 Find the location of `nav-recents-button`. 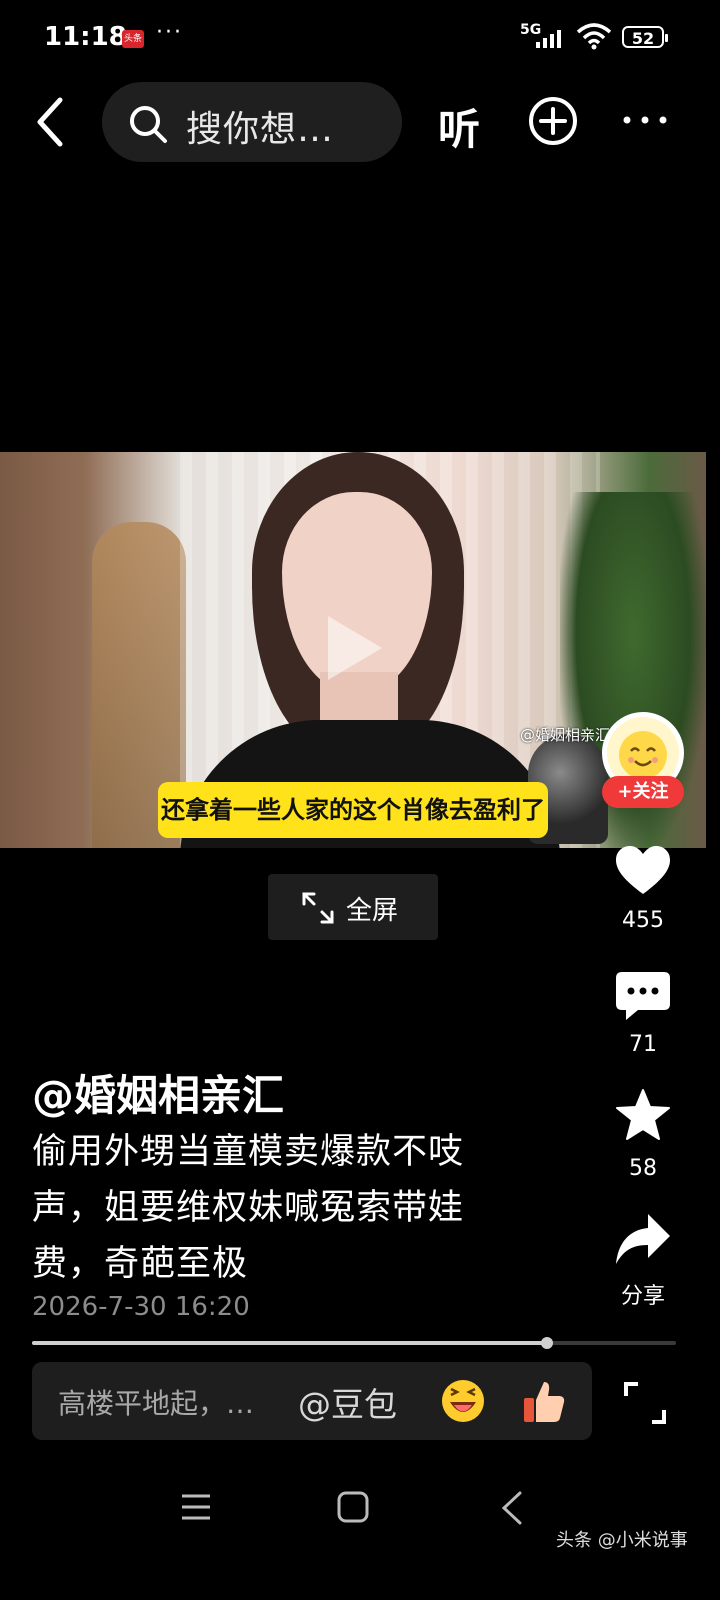

nav-recents-button is located at coordinates (196, 1507).